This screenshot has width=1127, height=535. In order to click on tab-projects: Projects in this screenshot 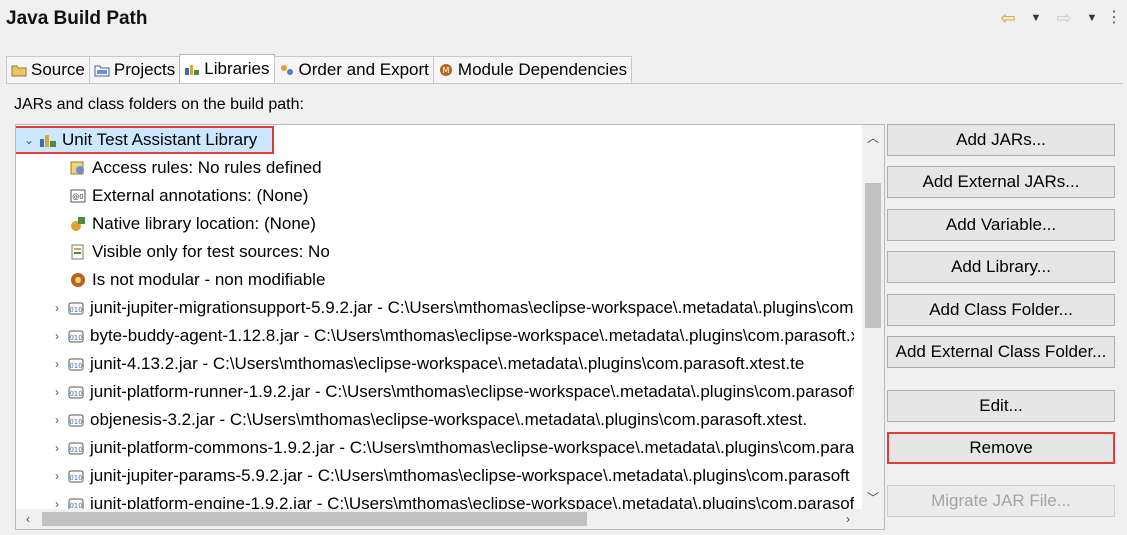, I will do `click(134, 69)`.